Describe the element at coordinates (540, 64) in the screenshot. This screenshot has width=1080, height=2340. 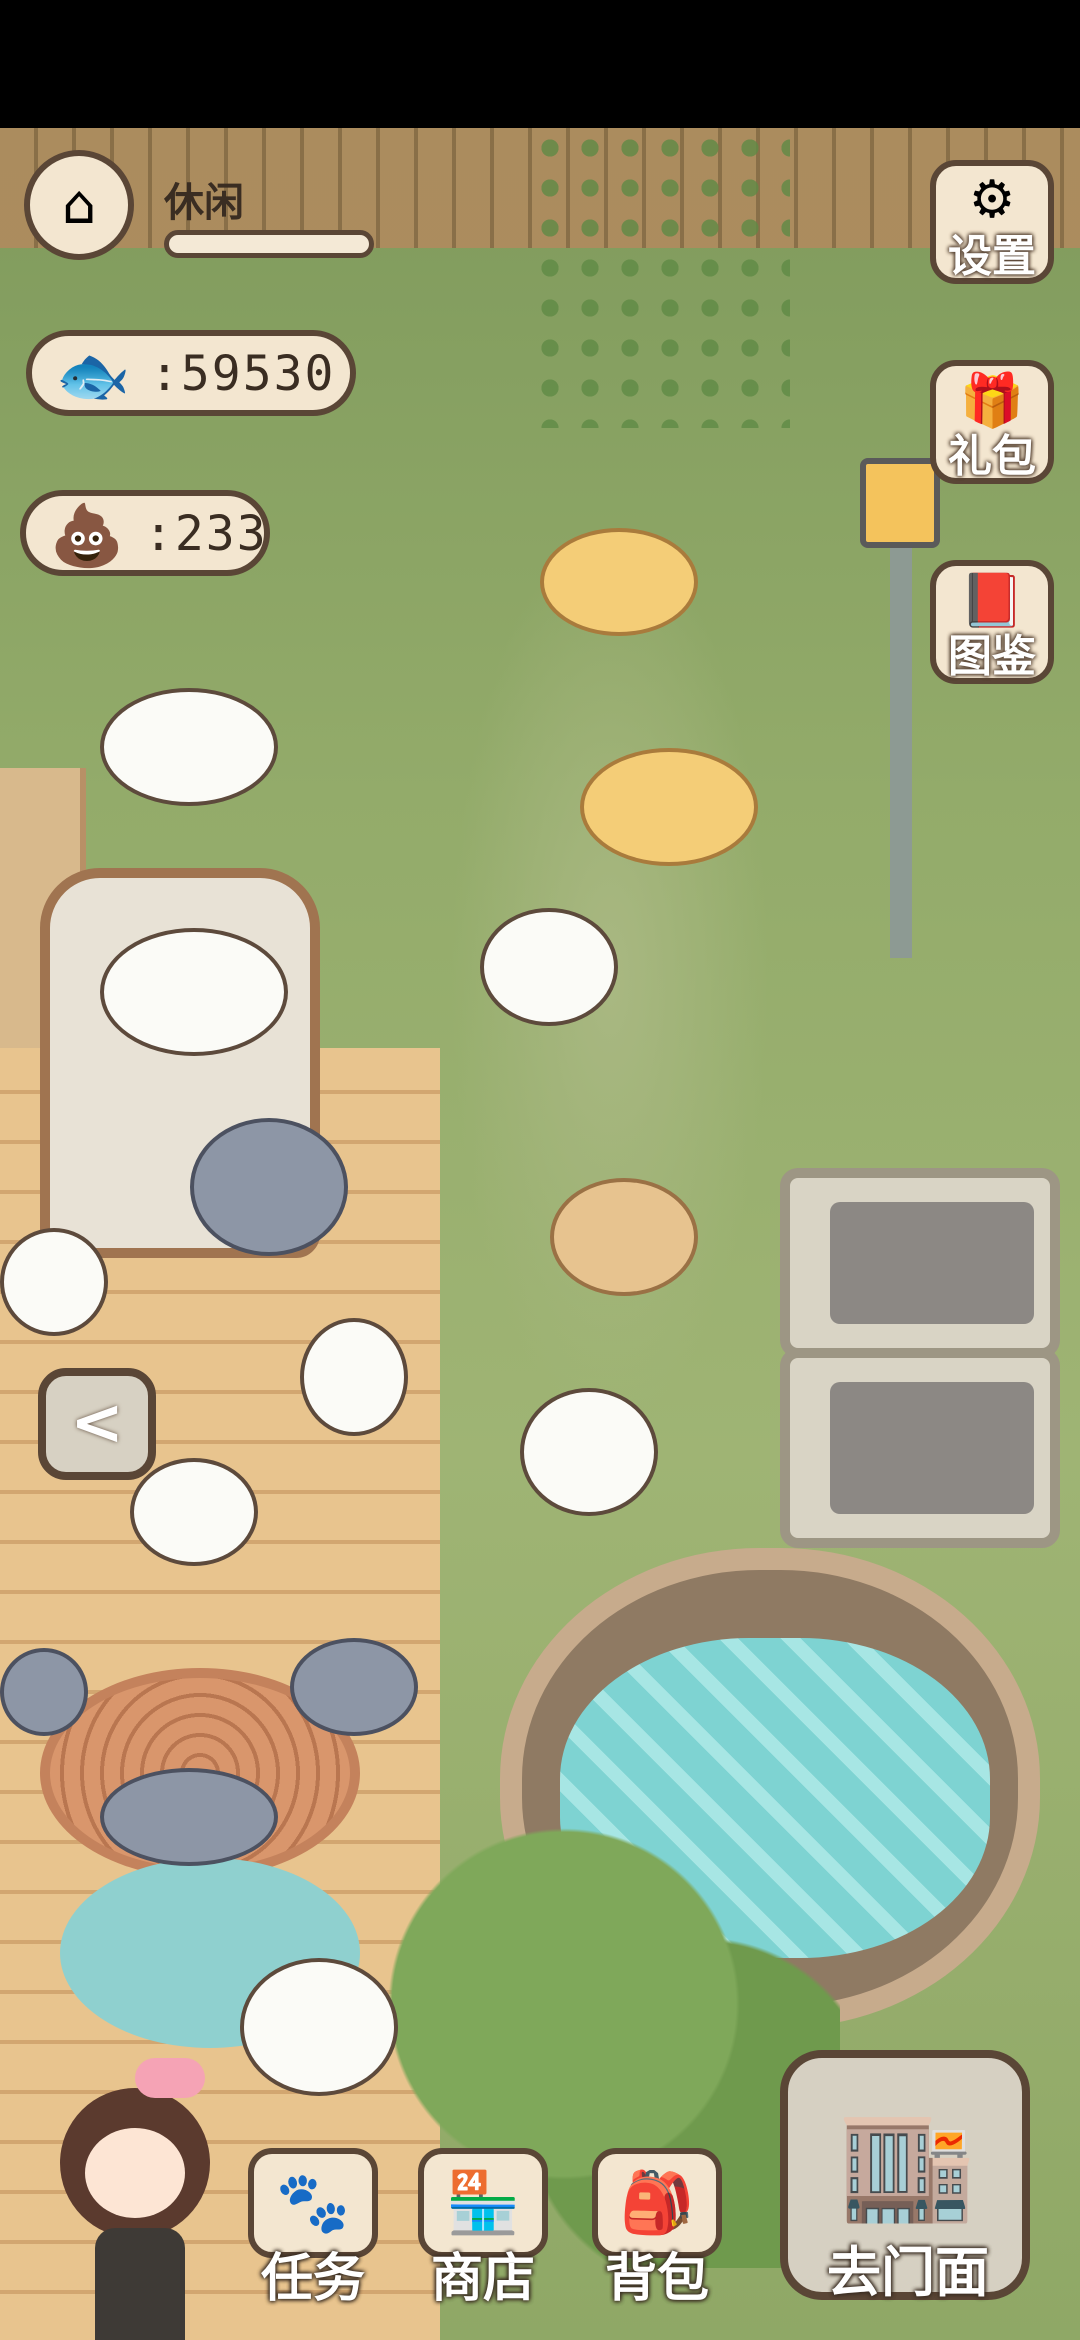
I see `status-bar` at that location.